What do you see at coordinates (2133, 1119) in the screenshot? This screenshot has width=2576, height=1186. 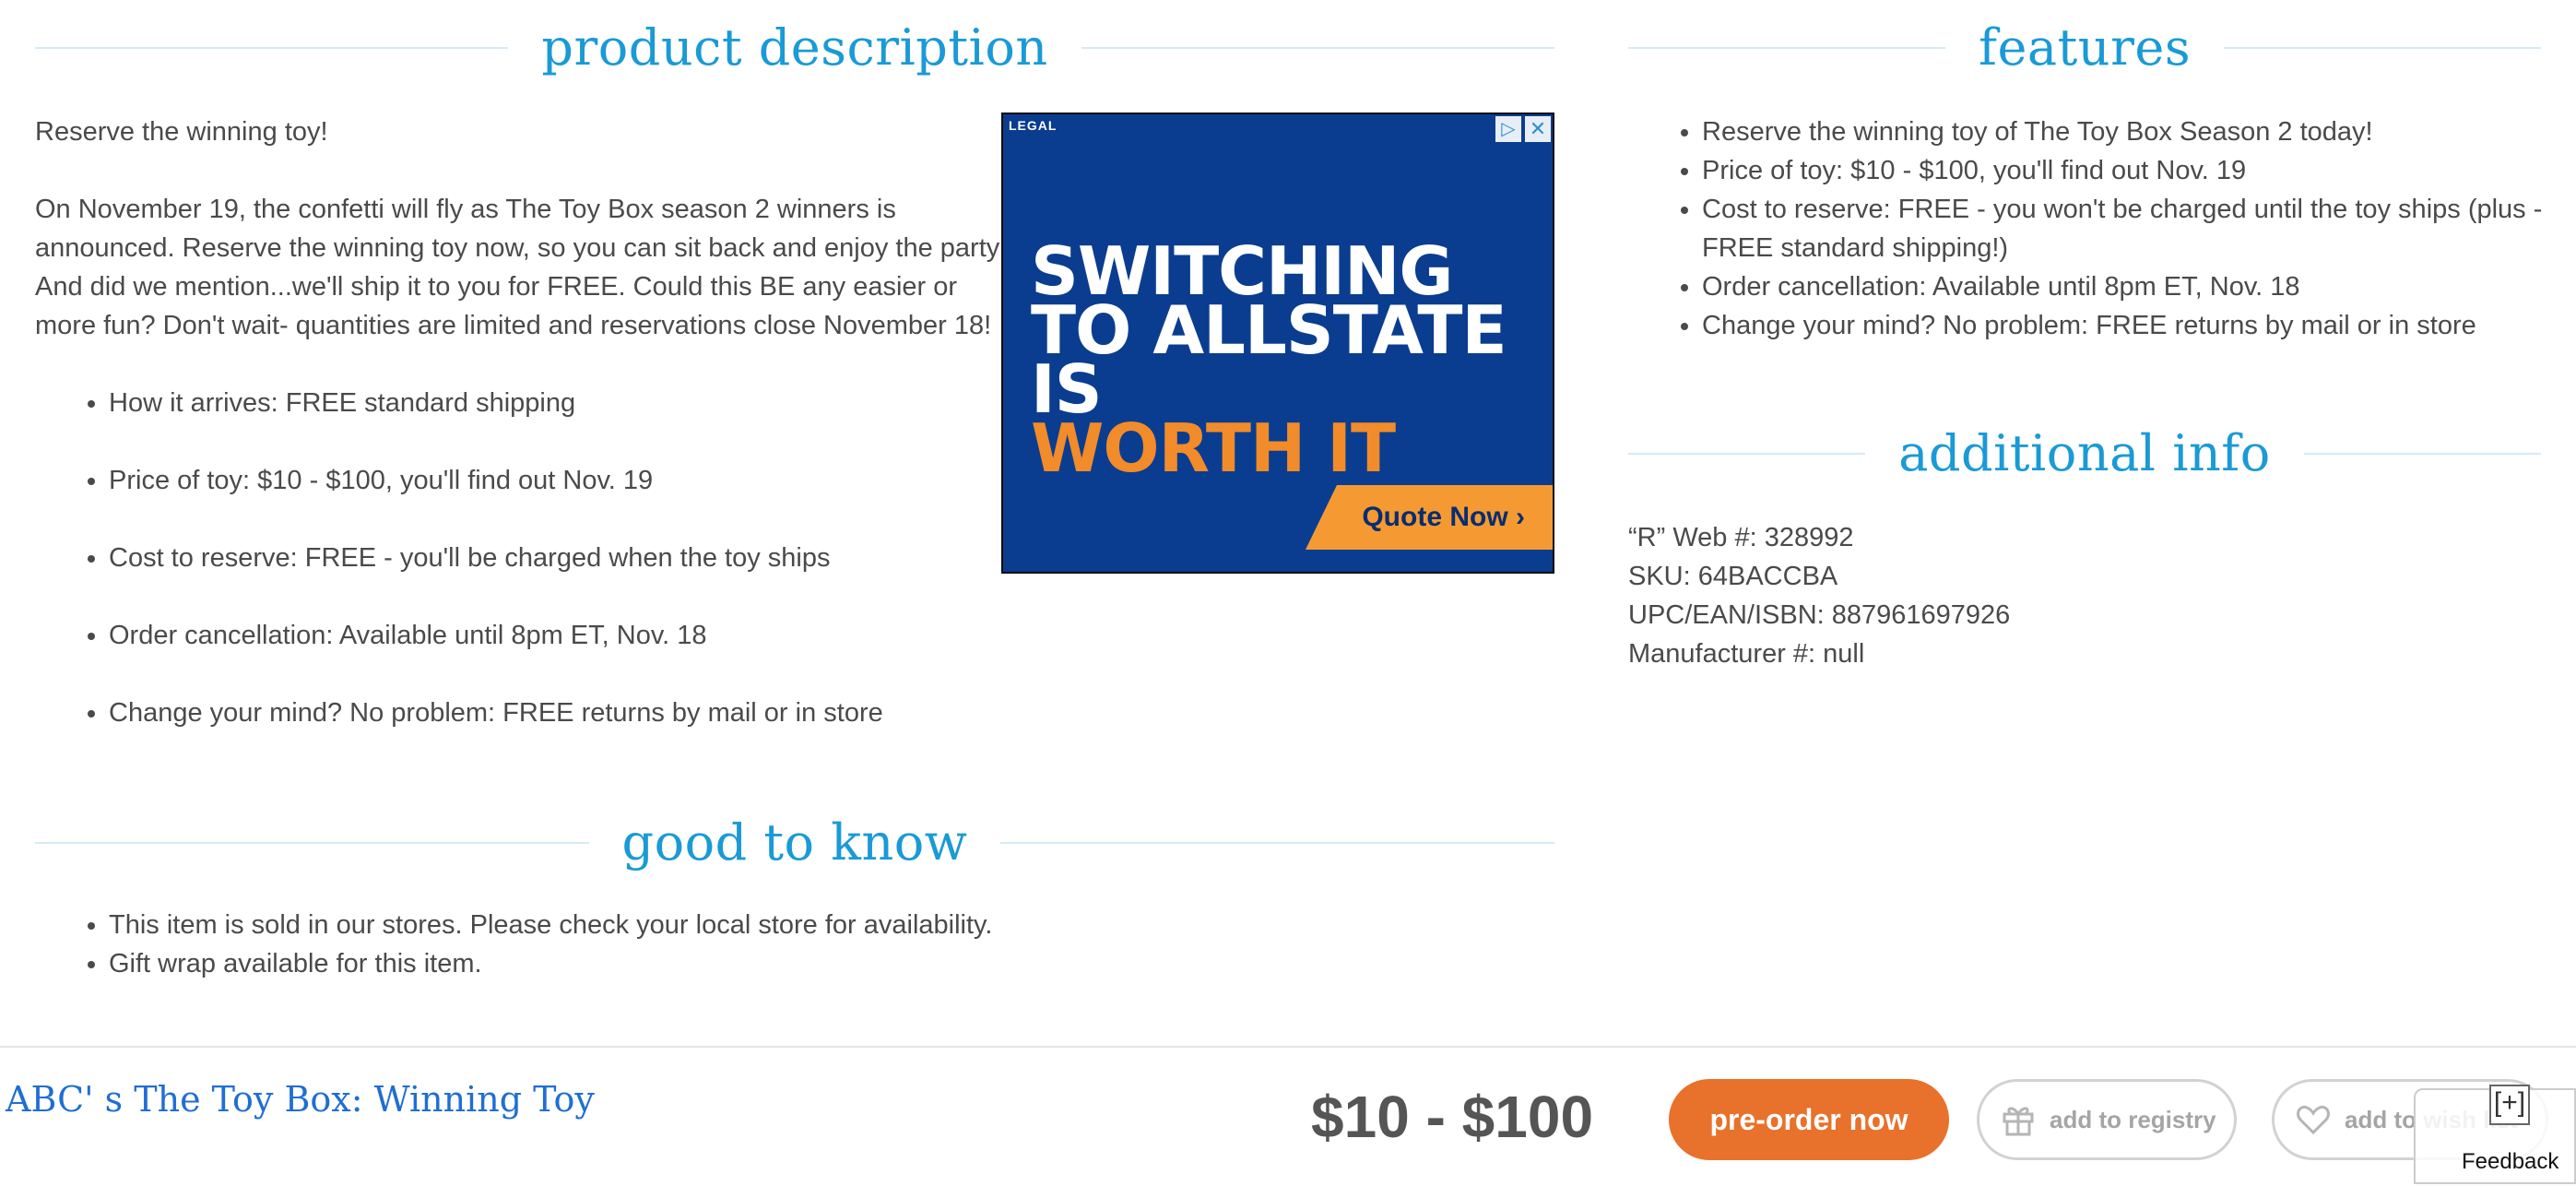 I see `add-to-registry-label: add to registry` at bounding box center [2133, 1119].